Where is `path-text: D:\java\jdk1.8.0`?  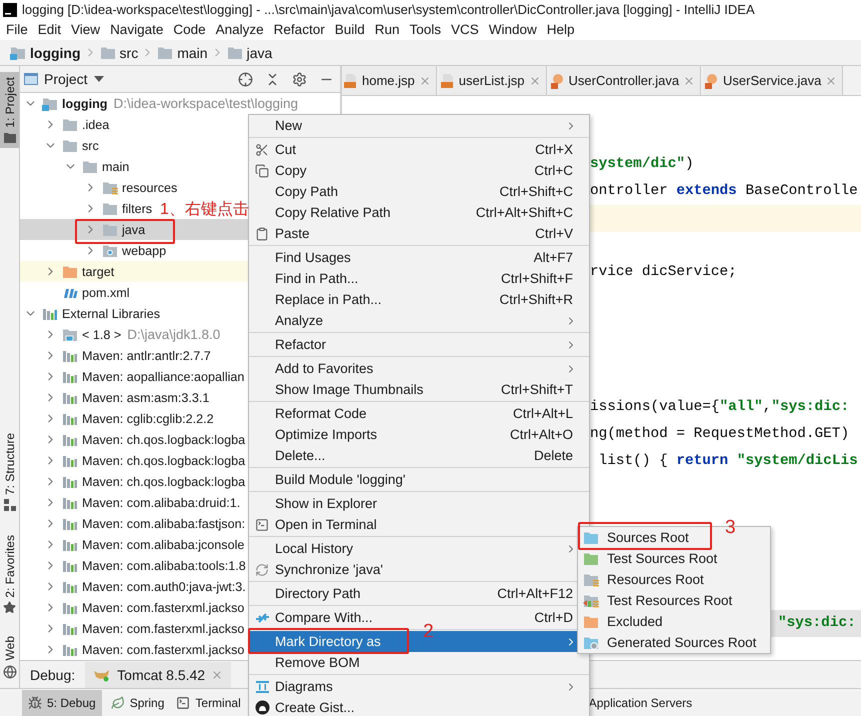 path-text: D:\java\jdk1.8.0 is located at coordinates (173, 334).